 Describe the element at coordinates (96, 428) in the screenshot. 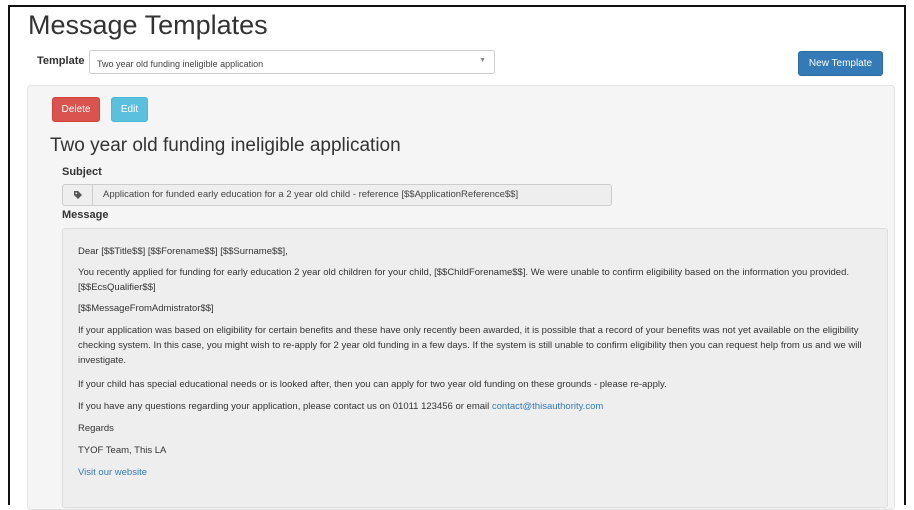

I see `message-regards: Regards` at that location.